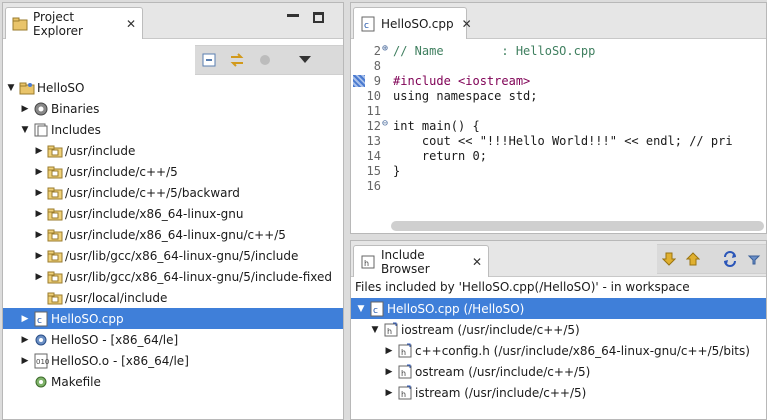  I want to click on tree-row: ▼ HelloSO, so click(173, 87).